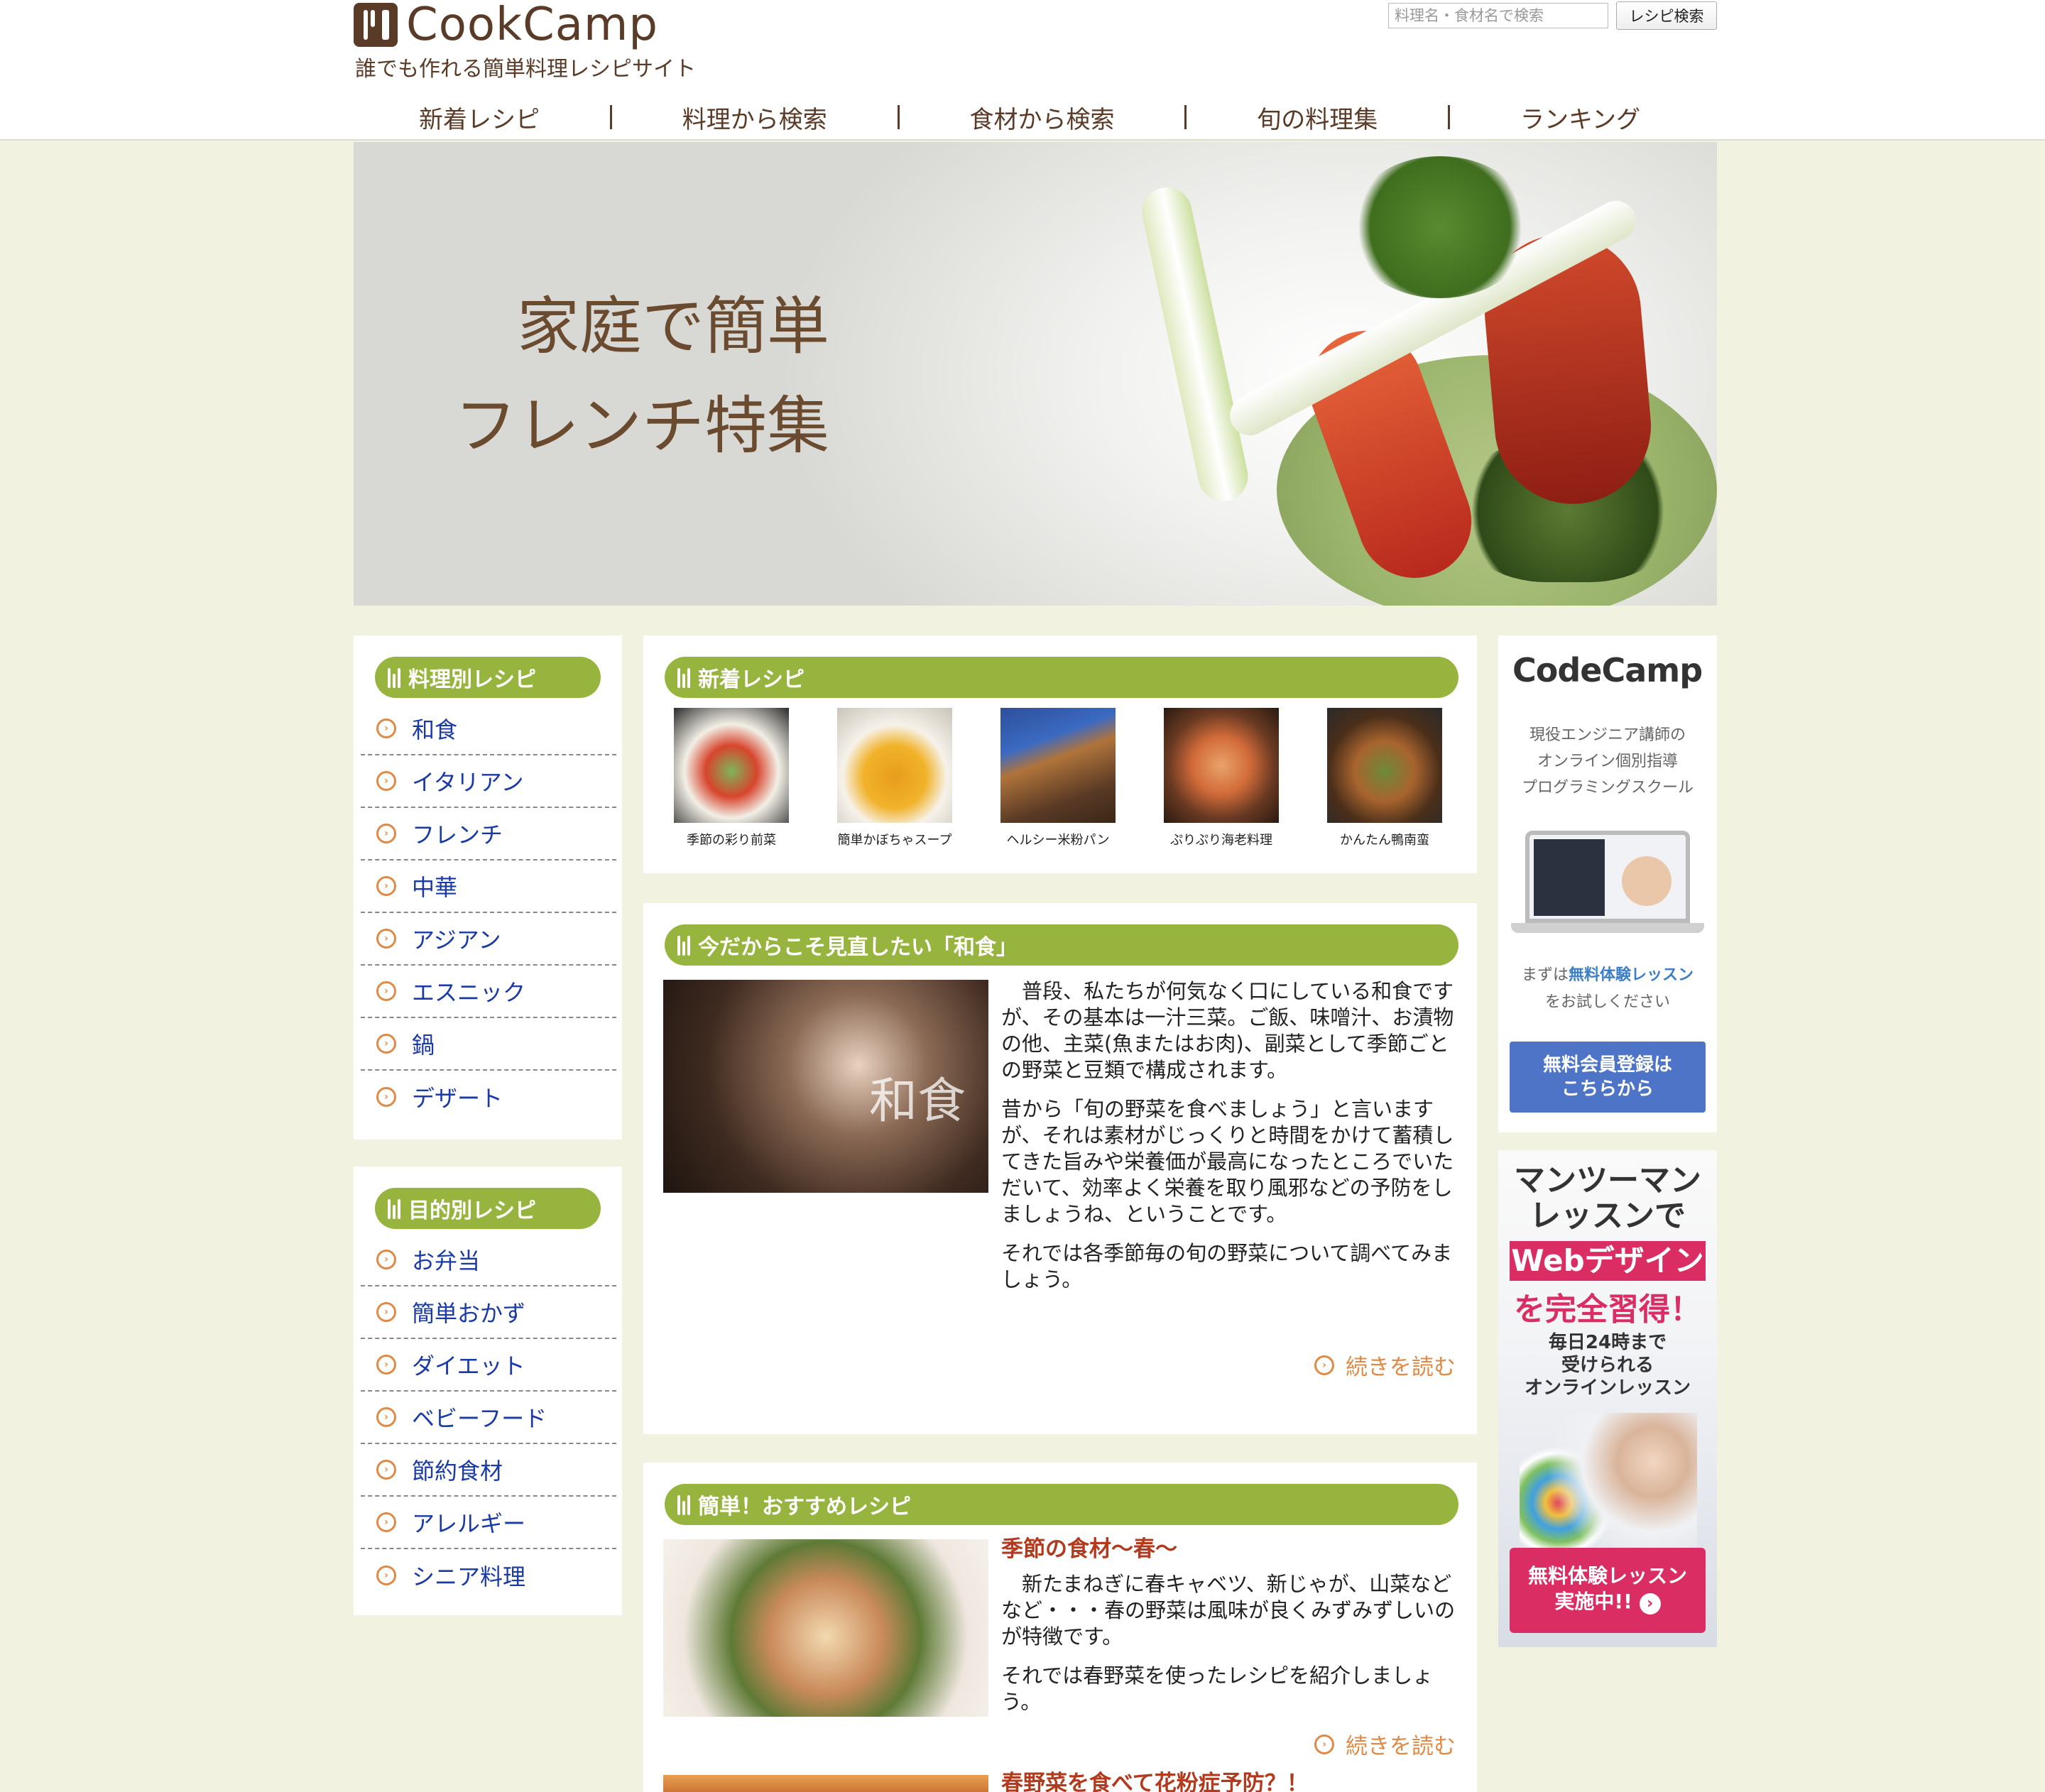 Image resolution: width=2045 pixels, height=1792 pixels. What do you see at coordinates (825, 1086) in the screenshot?
I see `washoku-image: 和食` at bounding box center [825, 1086].